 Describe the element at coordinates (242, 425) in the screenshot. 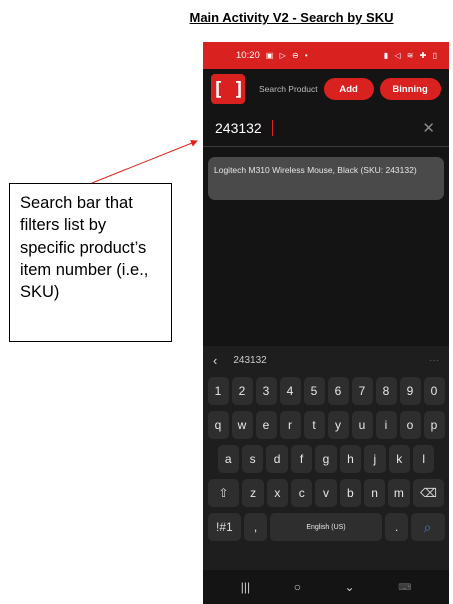

I see `key: w` at that location.